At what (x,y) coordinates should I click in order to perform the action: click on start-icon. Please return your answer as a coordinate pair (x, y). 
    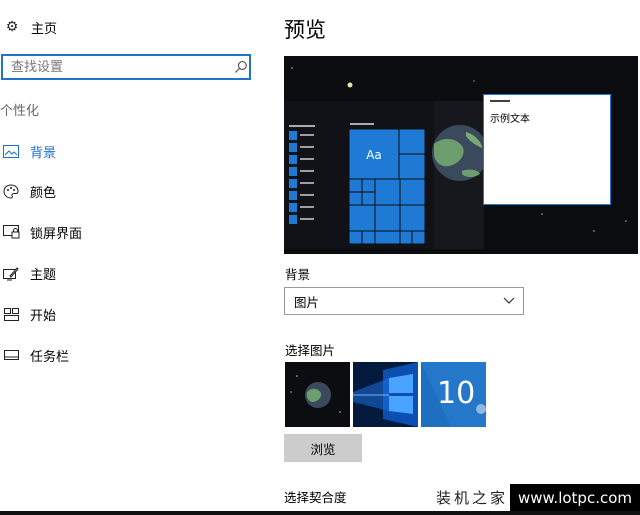
    Looking at the image, I should click on (11, 314).